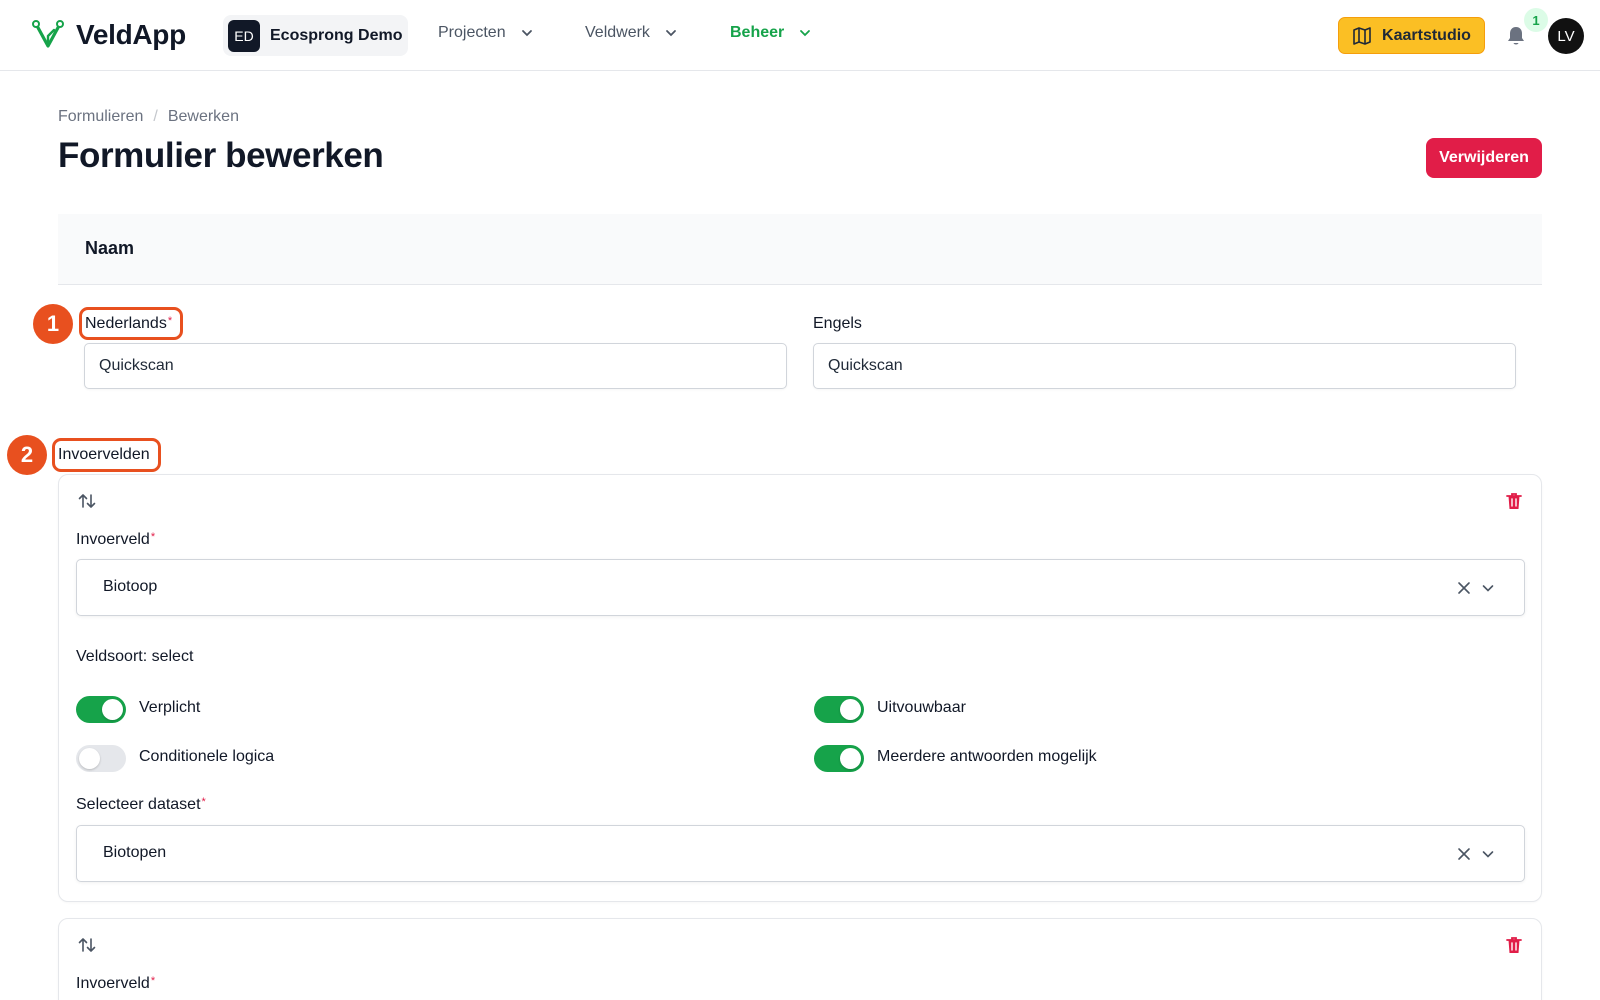 The height and width of the screenshot is (1000, 1600). What do you see at coordinates (100, 117) in the screenshot?
I see `breadcrumb-formulieren: Formulieren` at bounding box center [100, 117].